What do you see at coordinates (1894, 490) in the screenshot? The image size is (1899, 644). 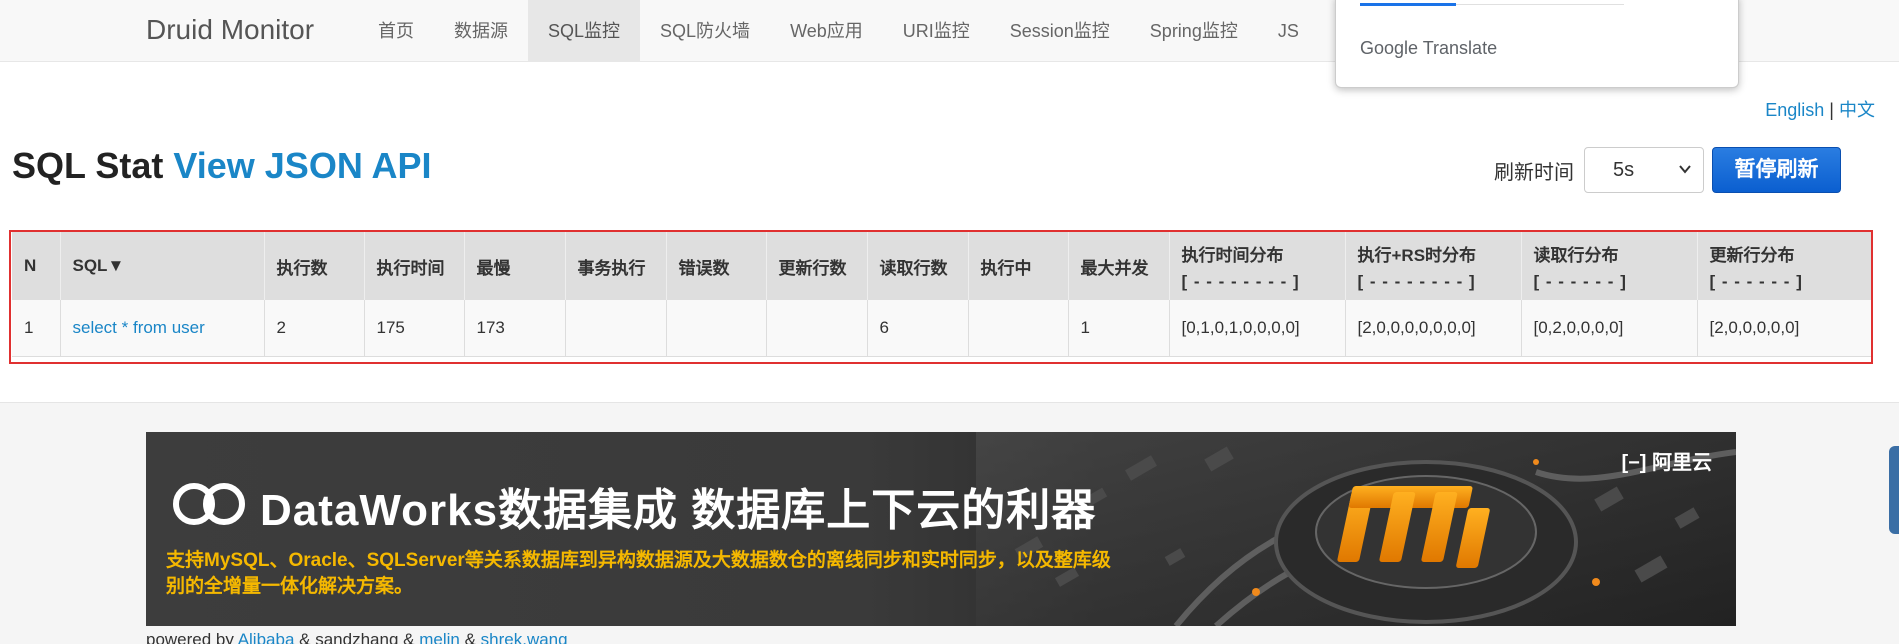 I see `side-floating-widget` at bounding box center [1894, 490].